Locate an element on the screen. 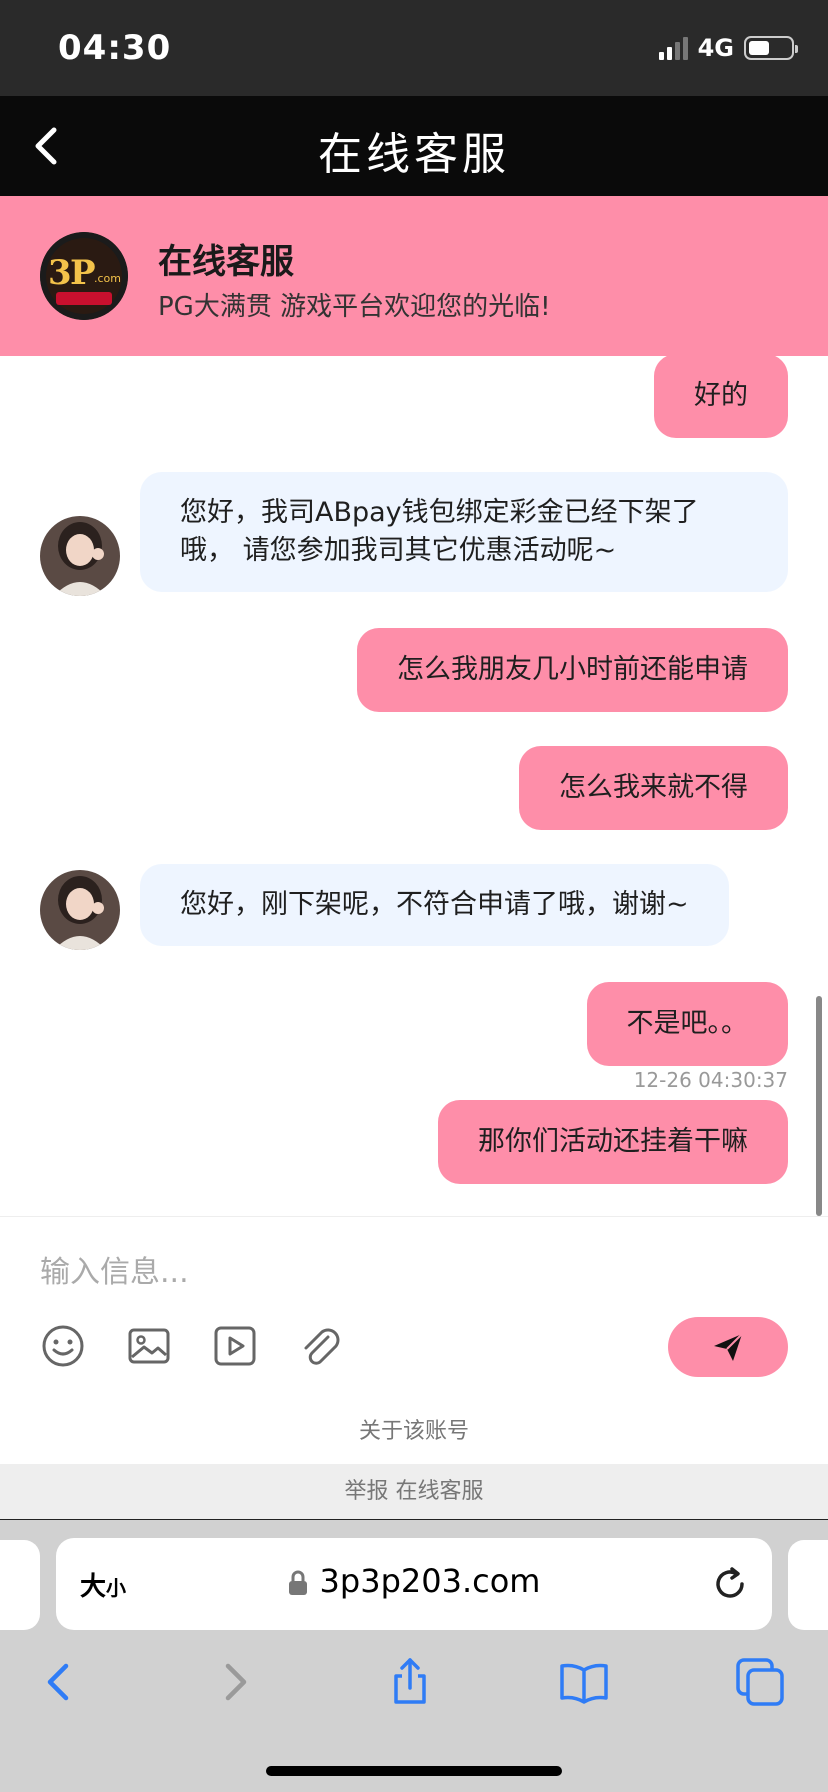 The width and height of the screenshot is (828, 1792). navigation-bar: 在线客服 is located at coordinates (414, 146).